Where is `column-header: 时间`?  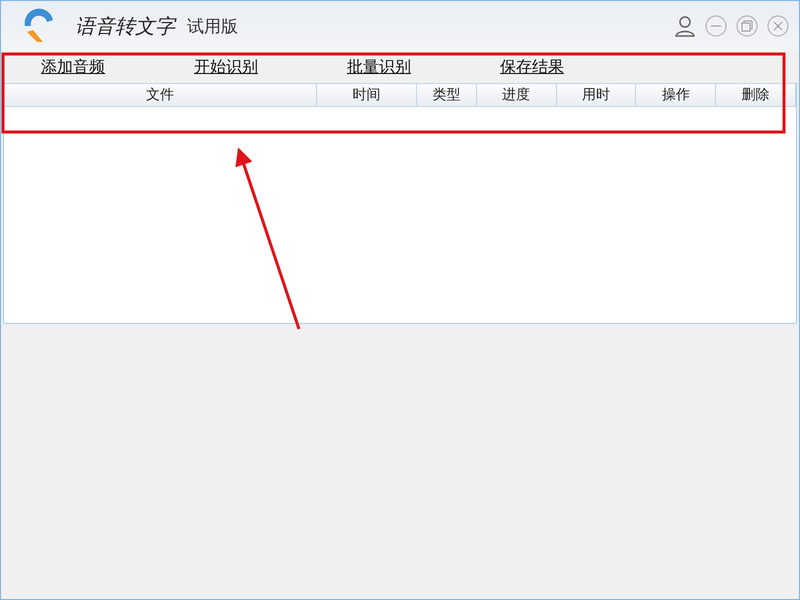 column-header: 时间 is located at coordinates (367, 95).